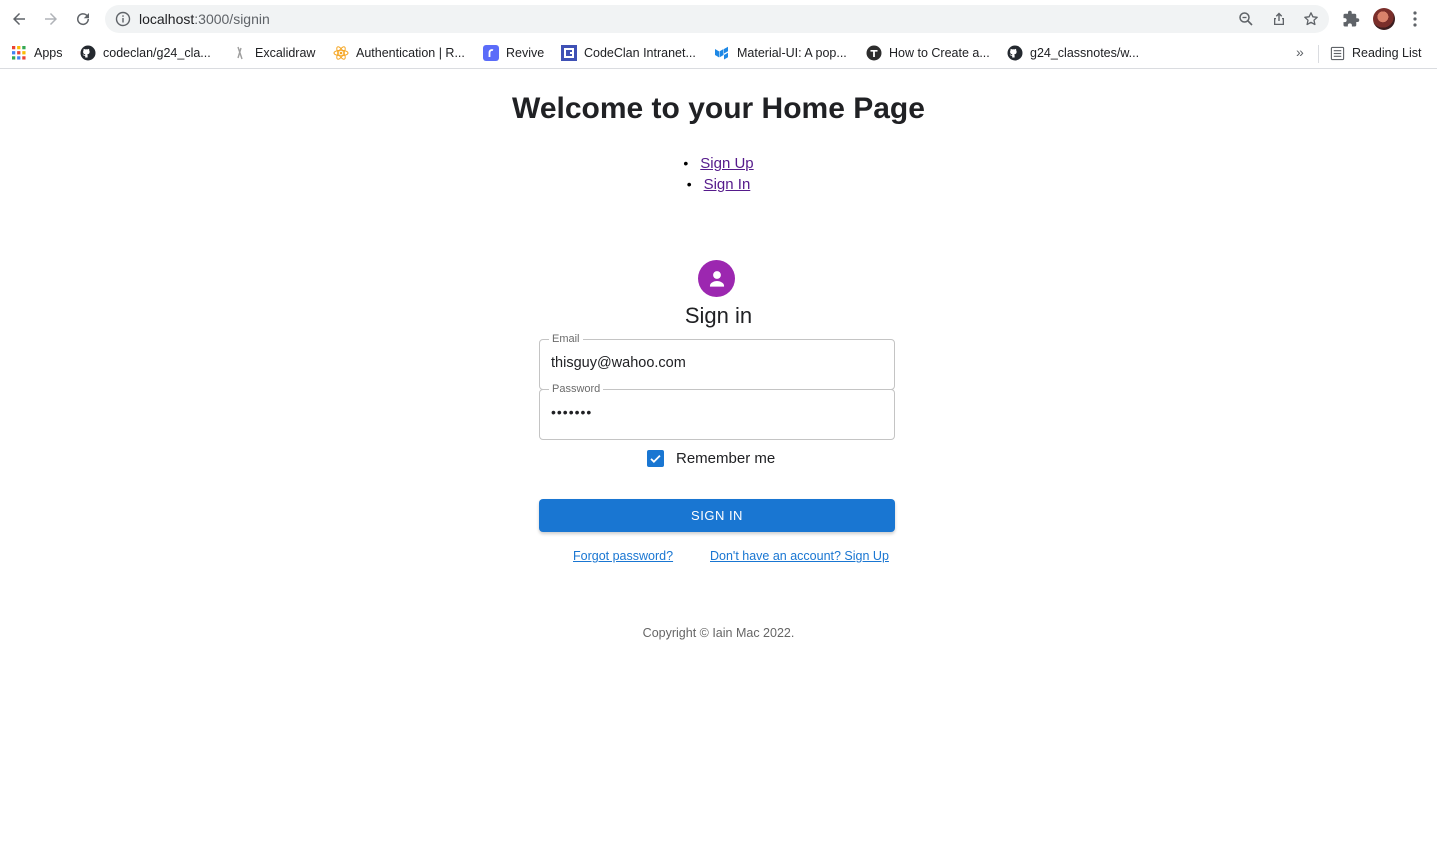 The image size is (1437, 859). I want to click on reading-list-icon, so click(1337, 53).